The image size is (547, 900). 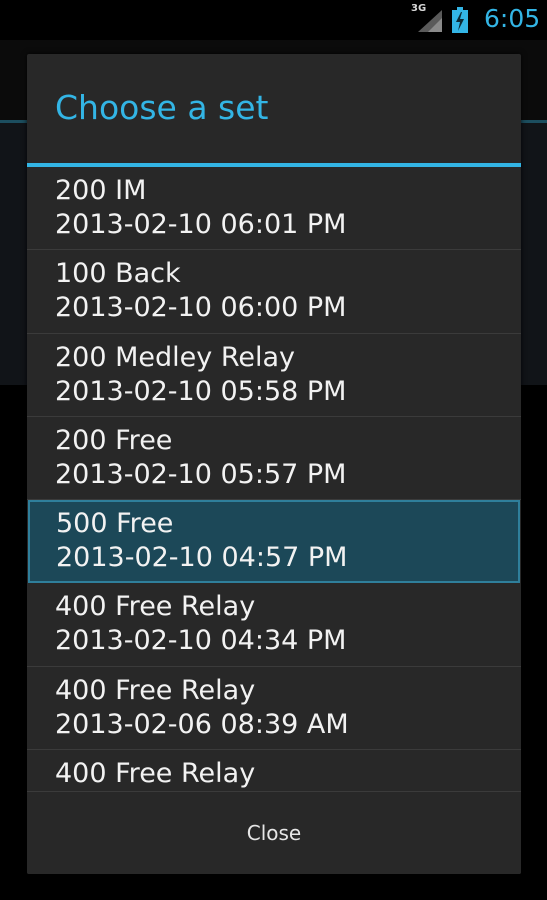 What do you see at coordinates (512, 18) in the screenshot?
I see `clock: 6:05` at bounding box center [512, 18].